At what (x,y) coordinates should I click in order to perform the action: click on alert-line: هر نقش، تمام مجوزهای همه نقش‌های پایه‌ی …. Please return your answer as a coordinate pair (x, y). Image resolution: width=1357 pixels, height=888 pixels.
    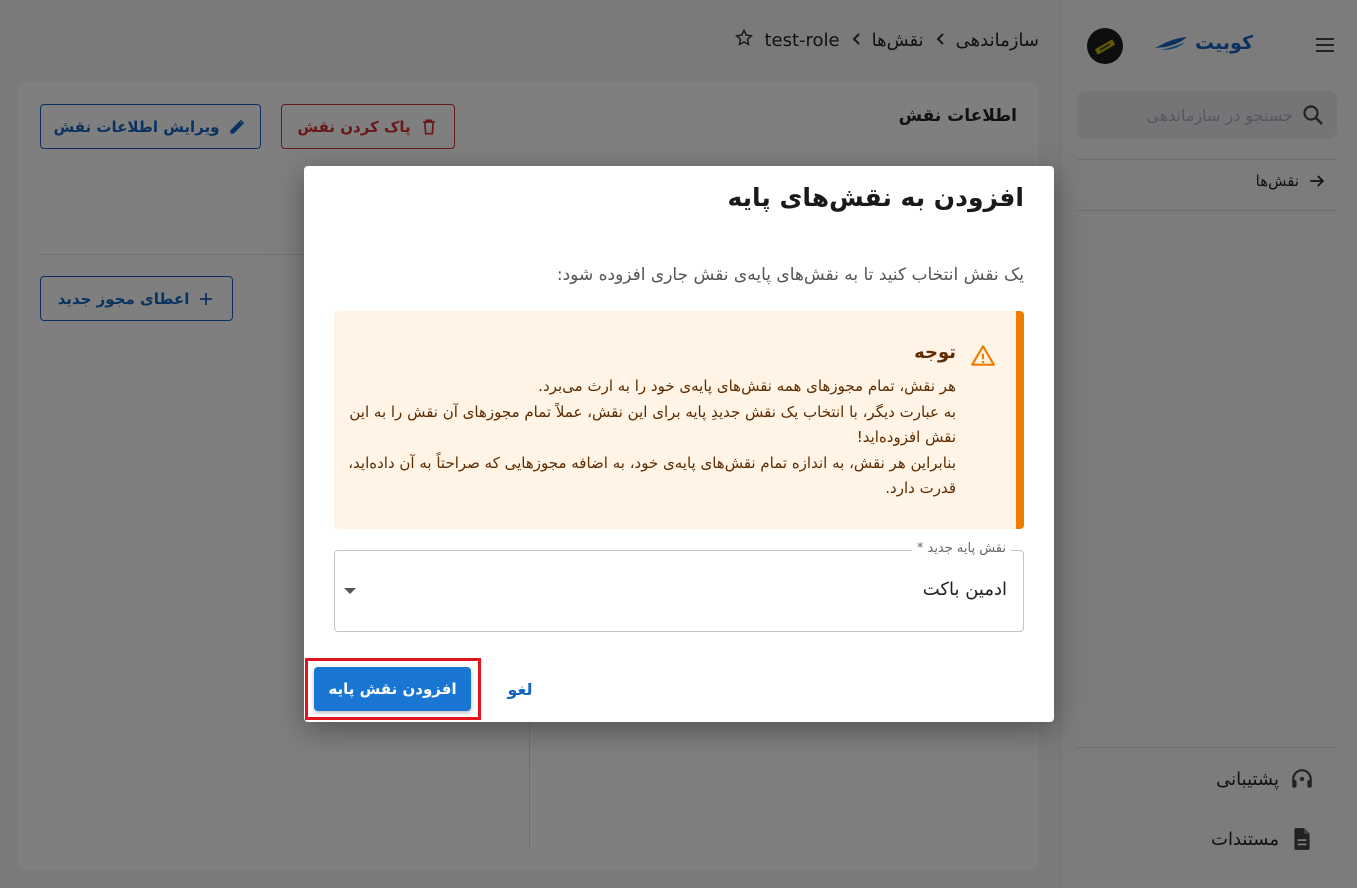
    Looking at the image, I should click on (747, 386).